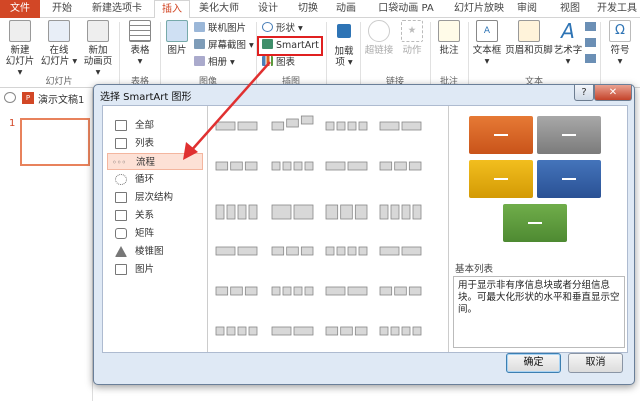 The image size is (640, 401). Describe the element at coordinates (227, 110) in the screenshot. I see `annotation-arrow` at that location.